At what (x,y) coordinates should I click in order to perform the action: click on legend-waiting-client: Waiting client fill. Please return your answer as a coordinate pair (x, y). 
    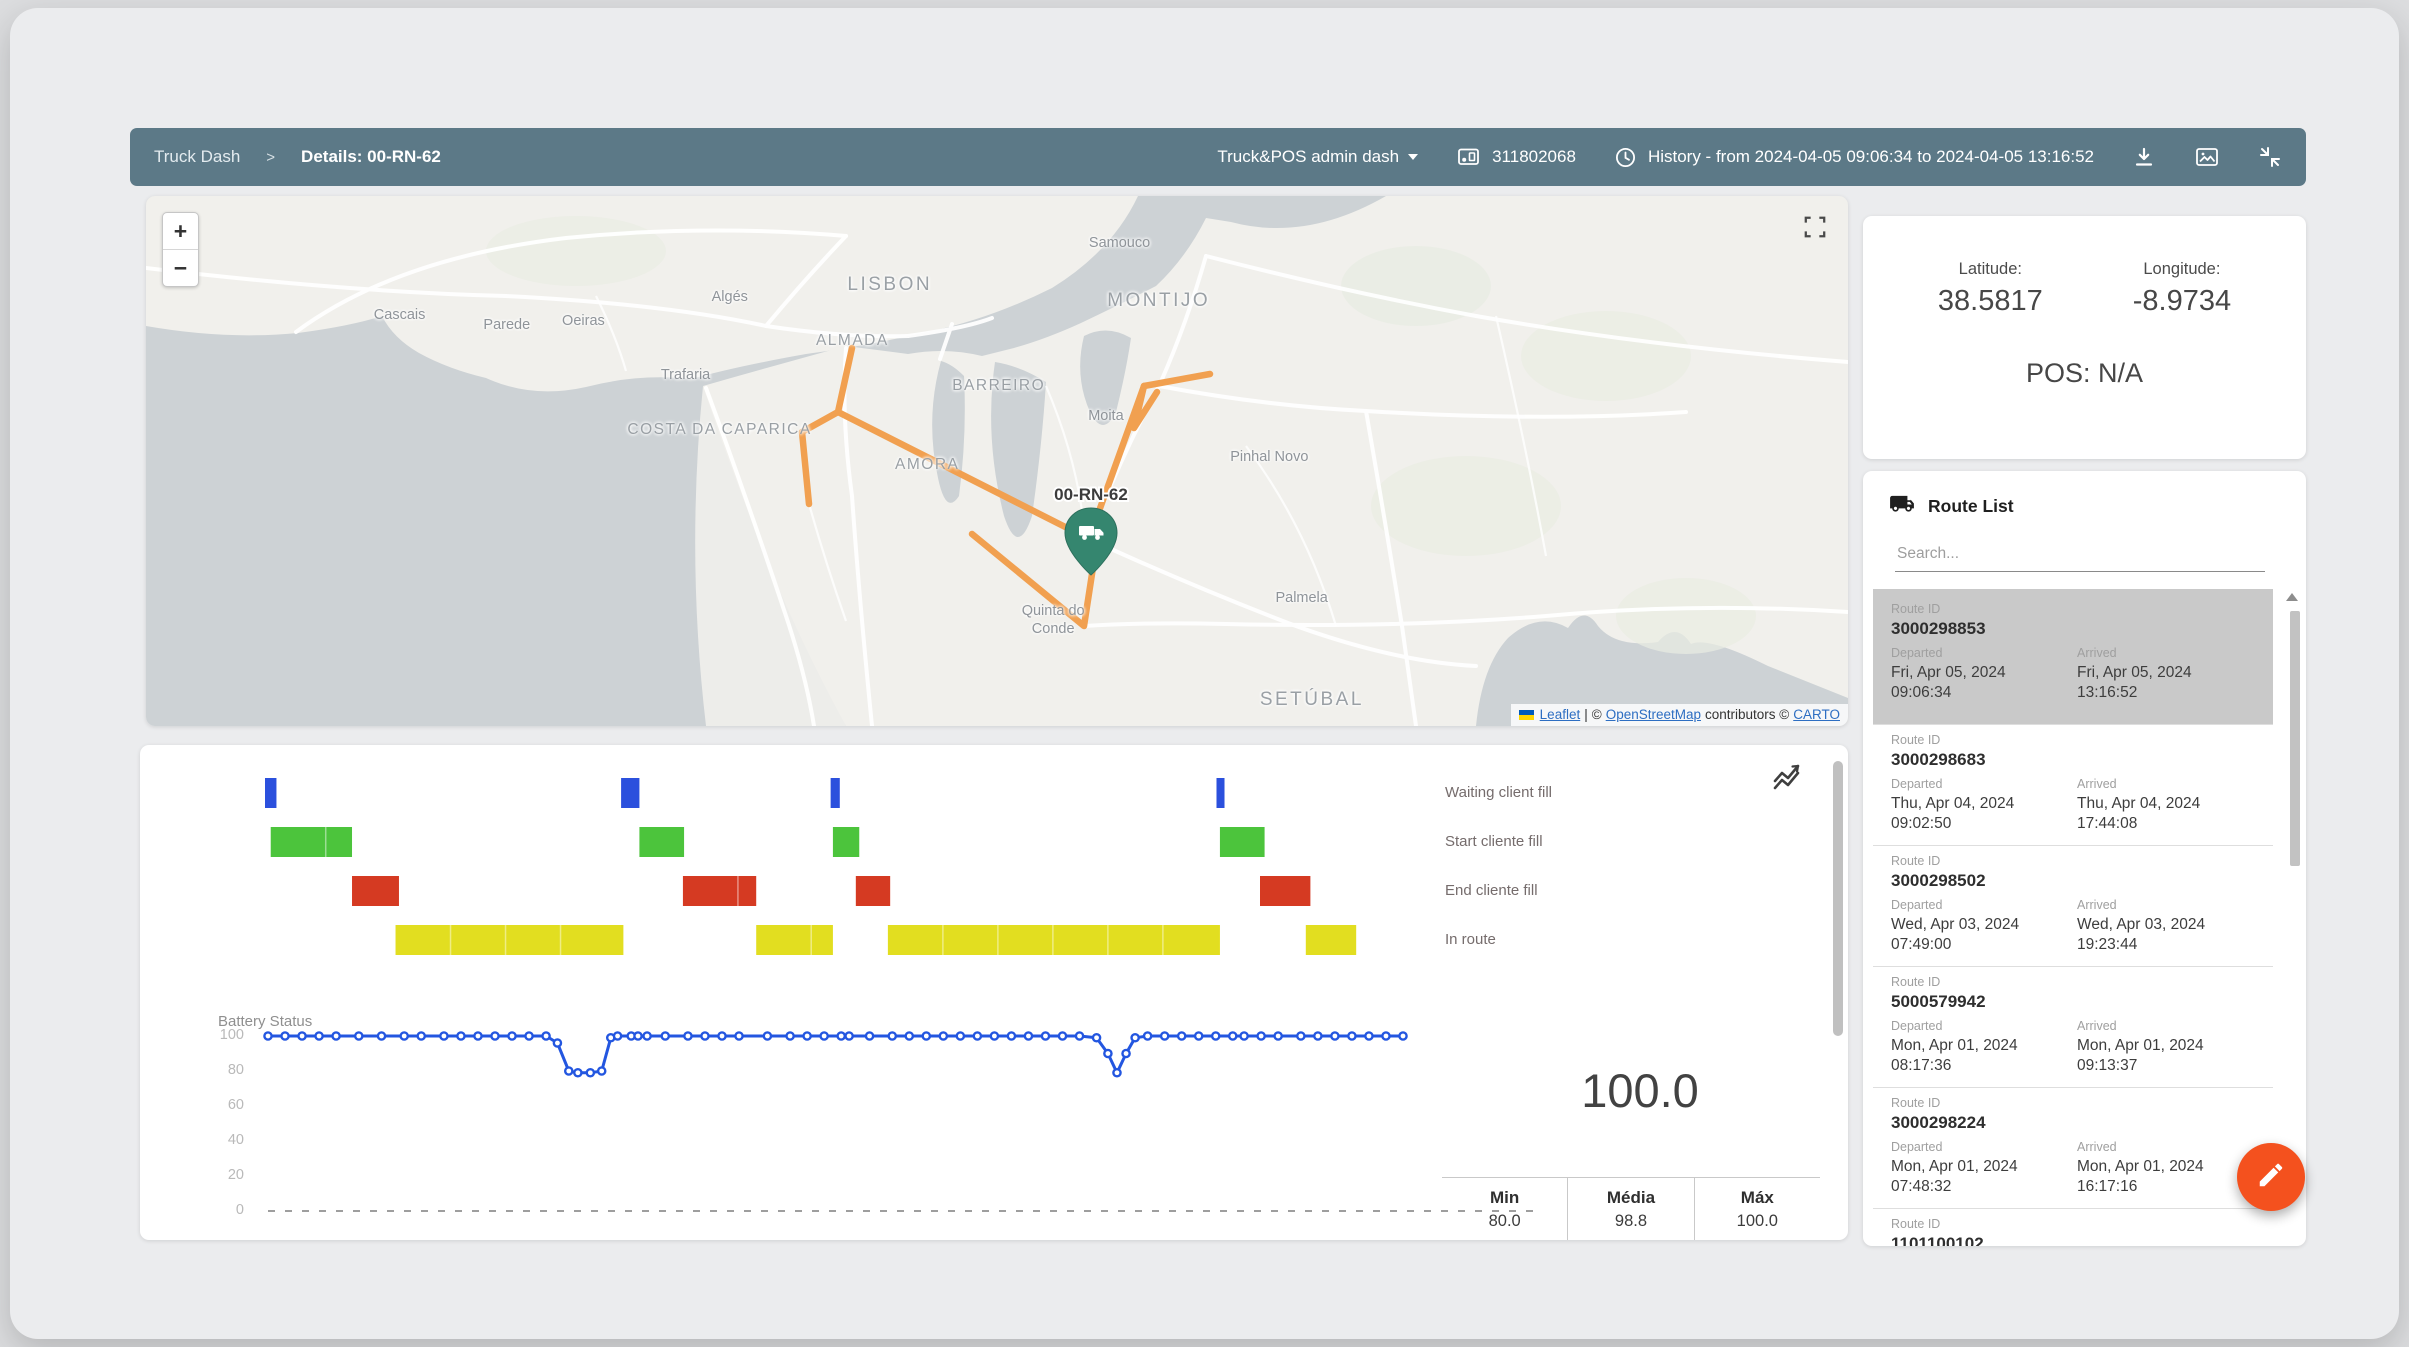
    Looking at the image, I should click on (1498, 792).